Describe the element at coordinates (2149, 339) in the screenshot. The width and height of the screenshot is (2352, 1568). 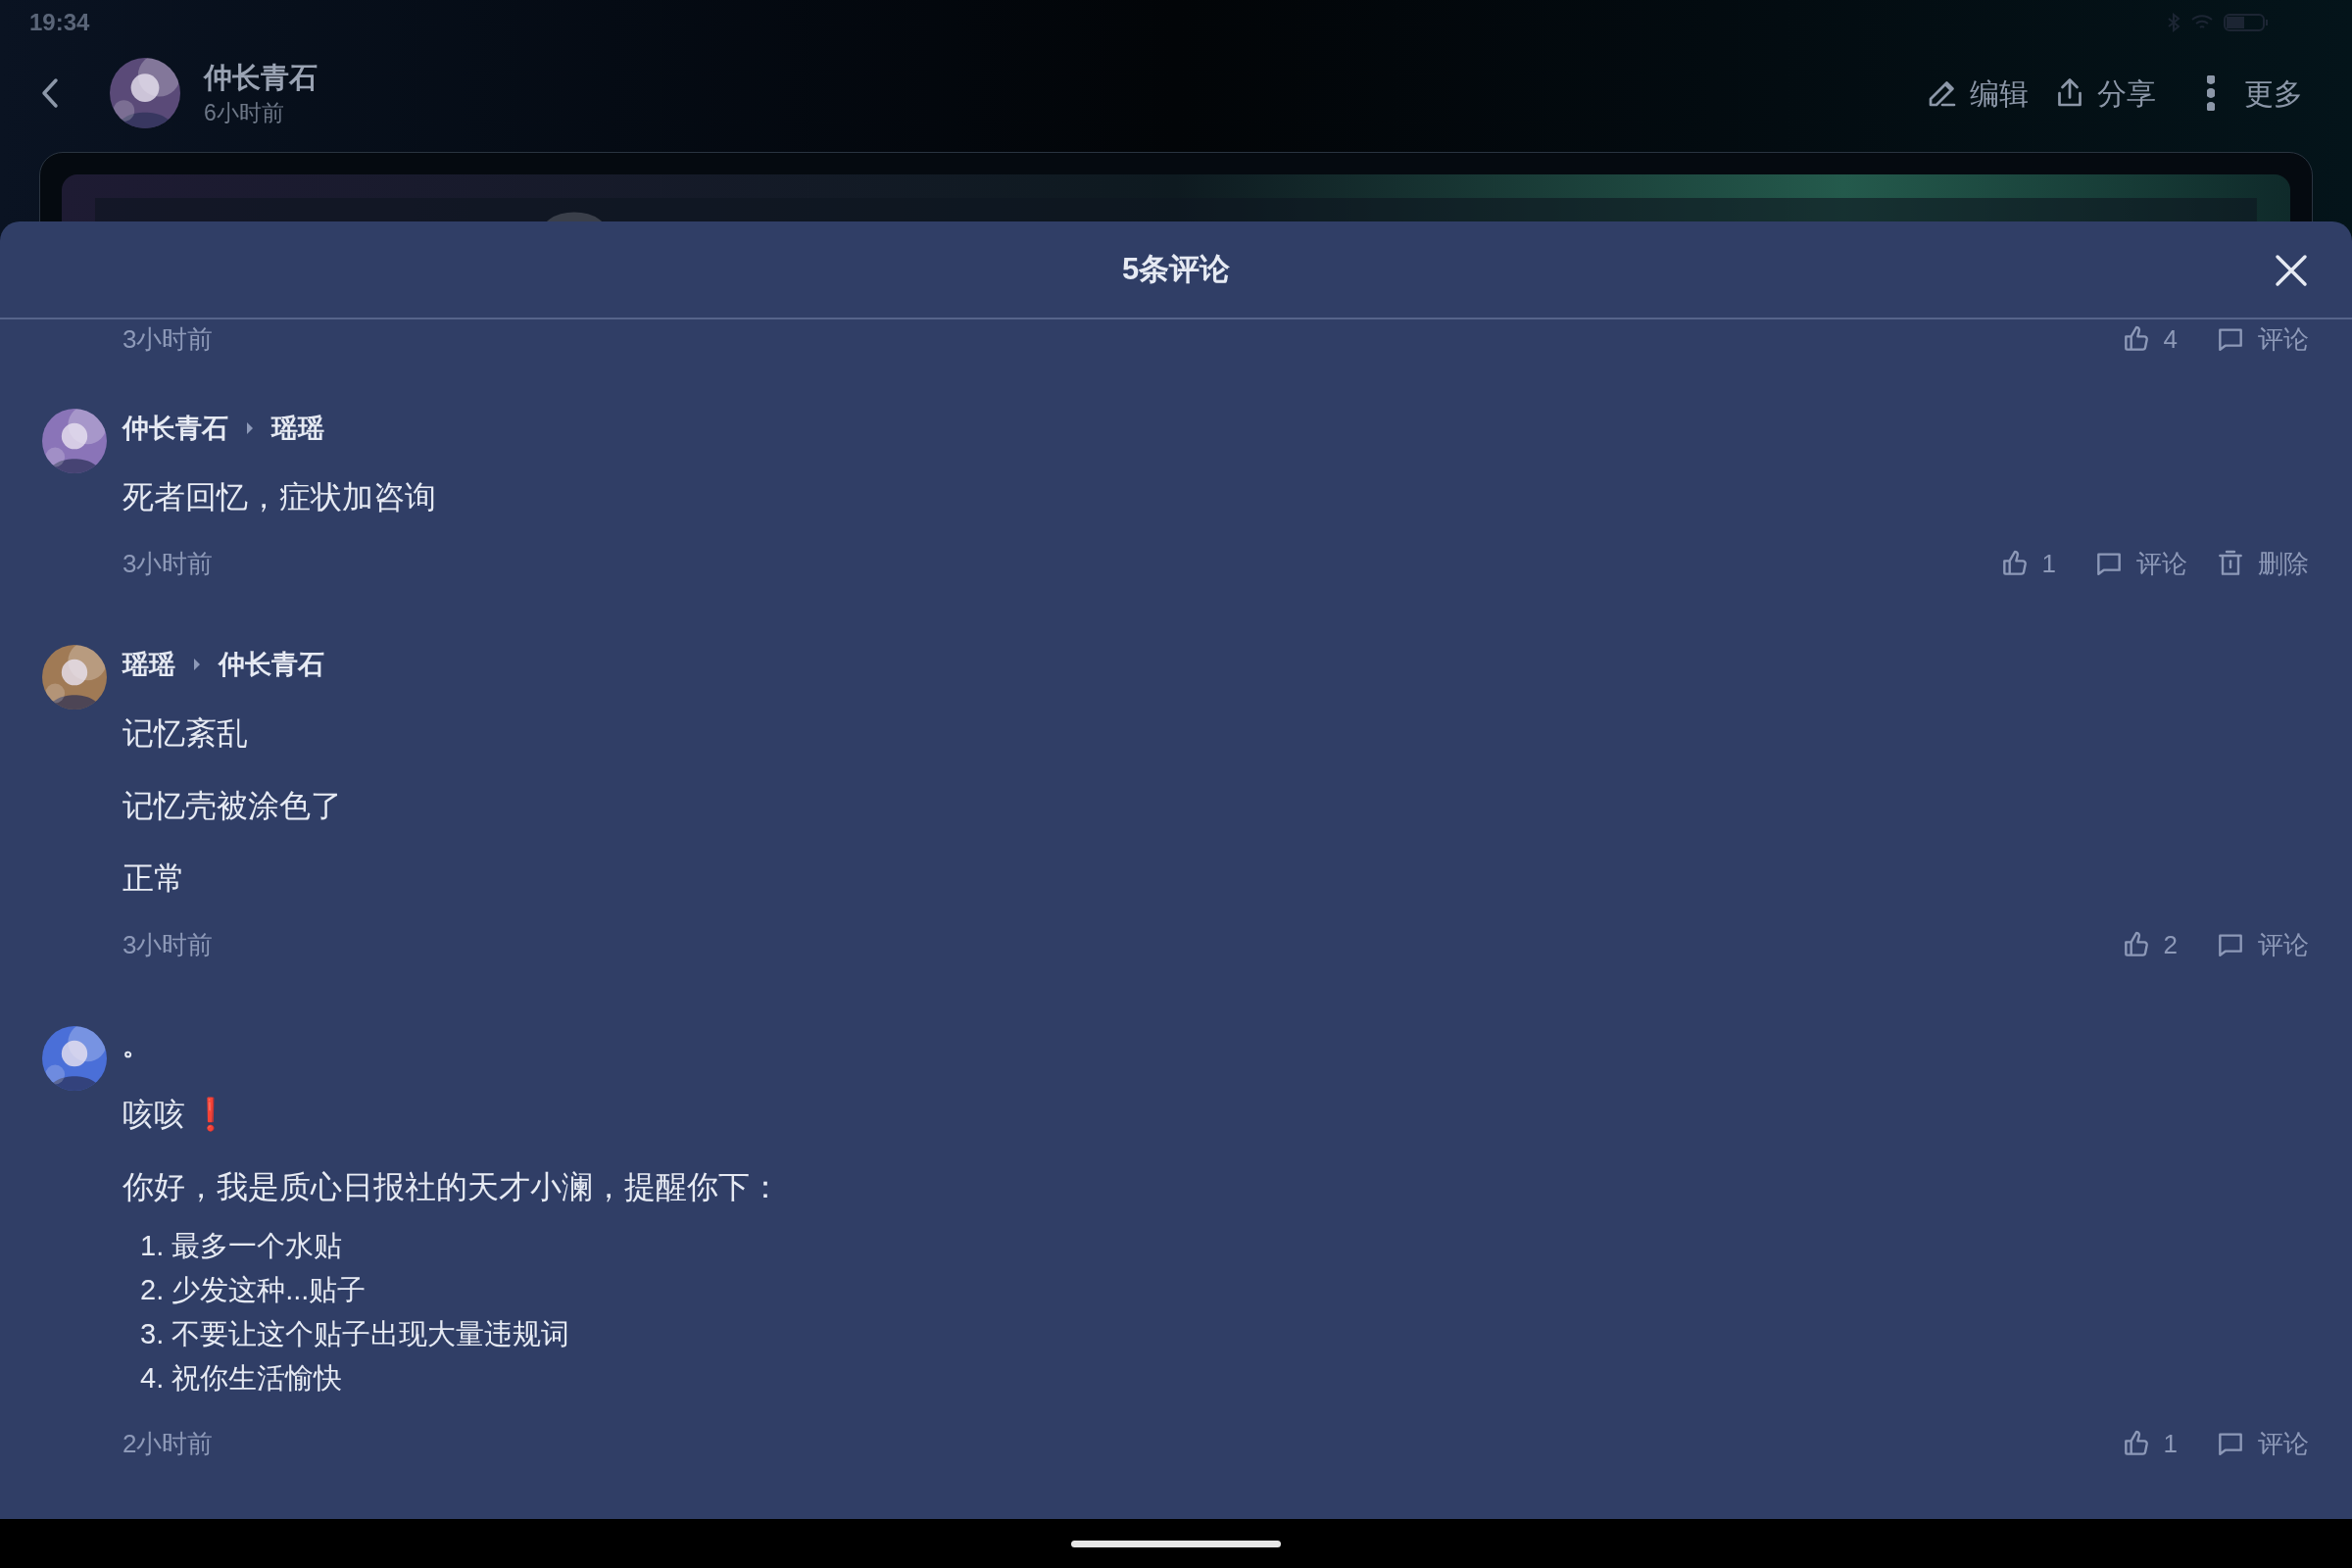
I see `like-button: 4` at that location.